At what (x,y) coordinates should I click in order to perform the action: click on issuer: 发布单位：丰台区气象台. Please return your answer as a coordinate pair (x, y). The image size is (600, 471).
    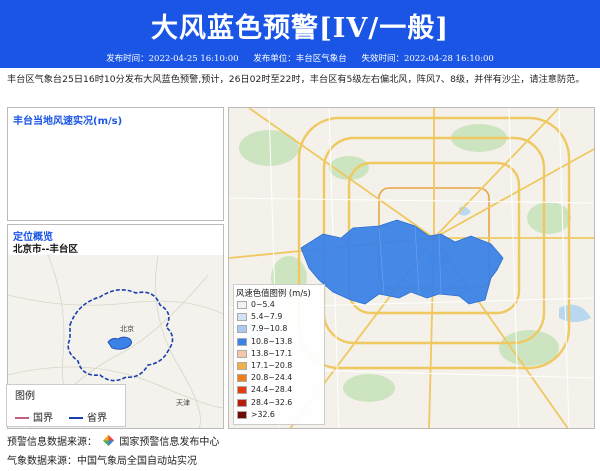
    Looking at the image, I should click on (300, 59).